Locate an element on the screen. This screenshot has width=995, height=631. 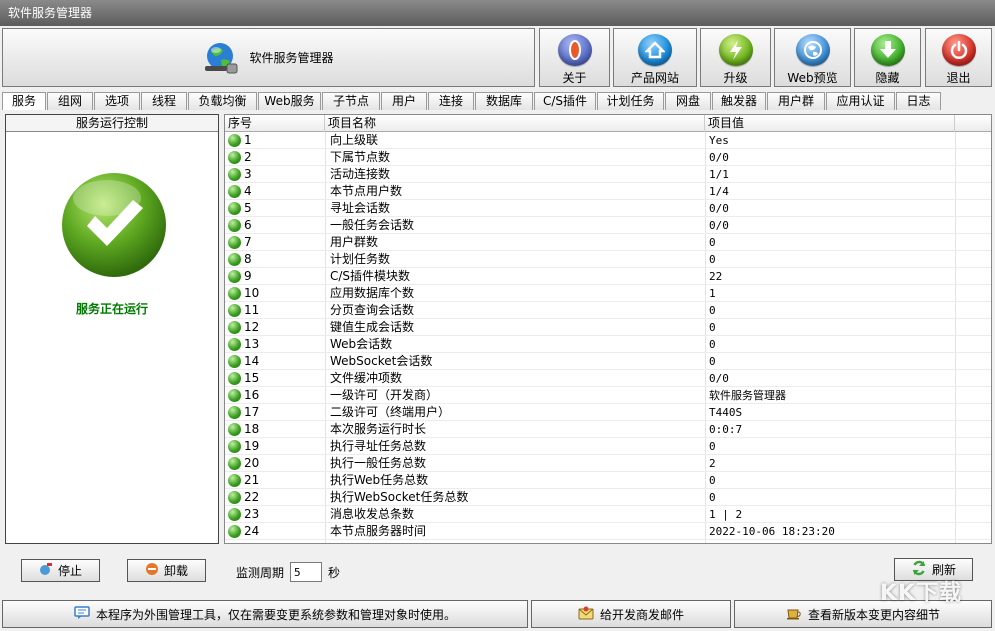
tab-service: 服务 is located at coordinates (24, 101).